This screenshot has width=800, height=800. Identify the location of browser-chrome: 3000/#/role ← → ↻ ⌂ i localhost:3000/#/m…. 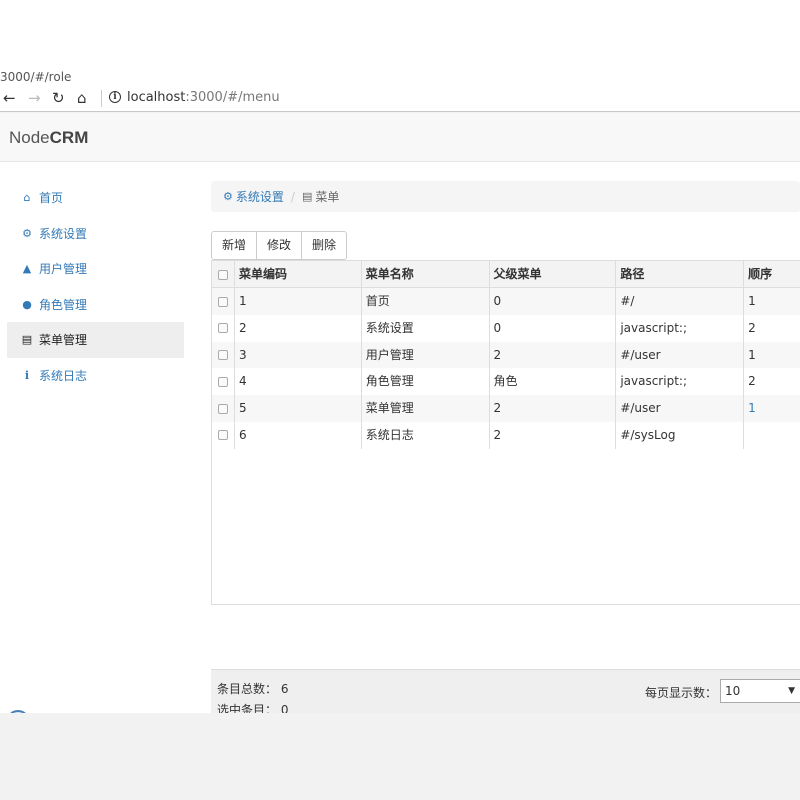
(400, 90).